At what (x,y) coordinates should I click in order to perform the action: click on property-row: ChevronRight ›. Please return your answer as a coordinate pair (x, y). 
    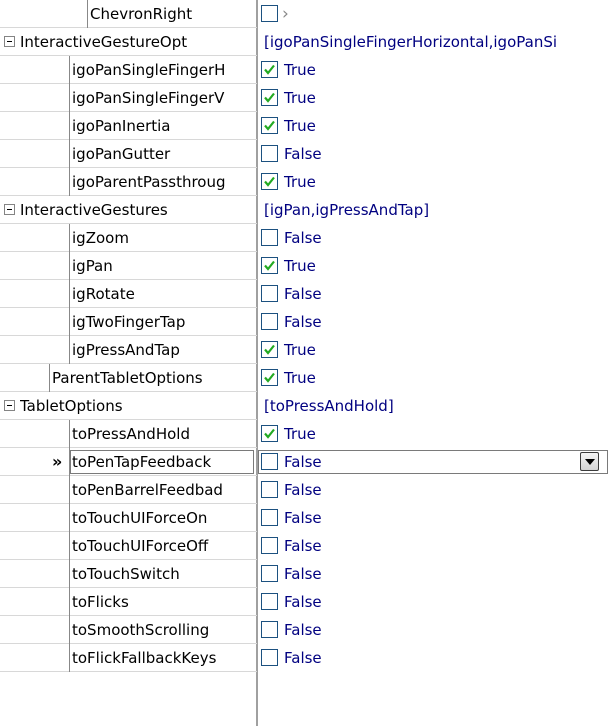
    Looking at the image, I should click on (304, 14).